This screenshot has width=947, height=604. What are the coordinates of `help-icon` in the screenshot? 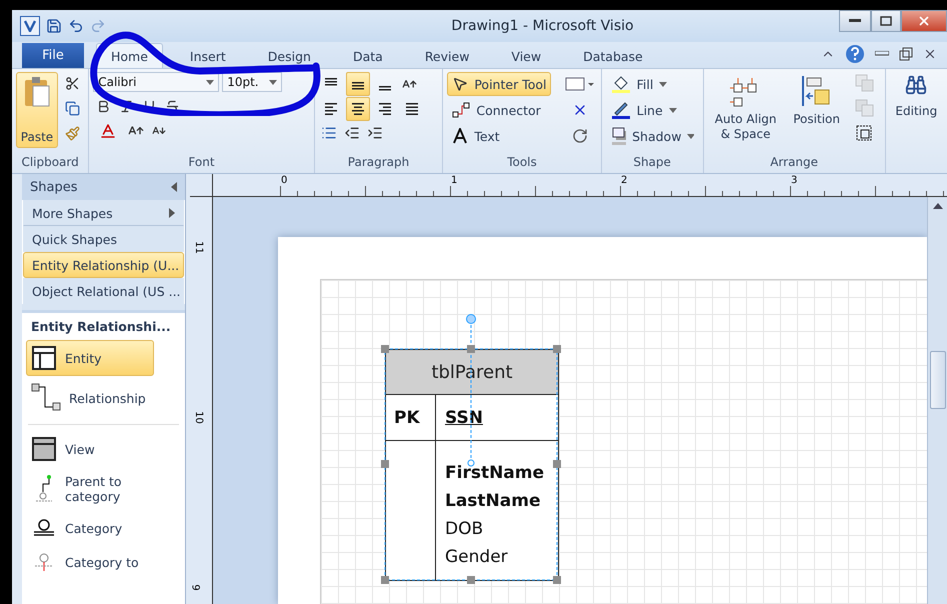 It's located at (855, 54).